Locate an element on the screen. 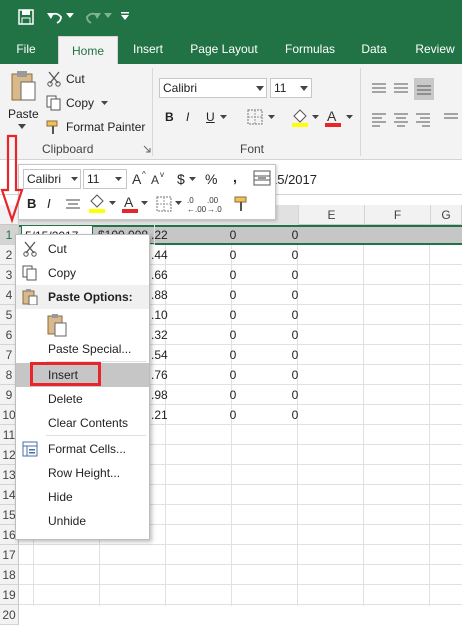  cell-b-fragment: .21 is located at coordinates (173, 415).